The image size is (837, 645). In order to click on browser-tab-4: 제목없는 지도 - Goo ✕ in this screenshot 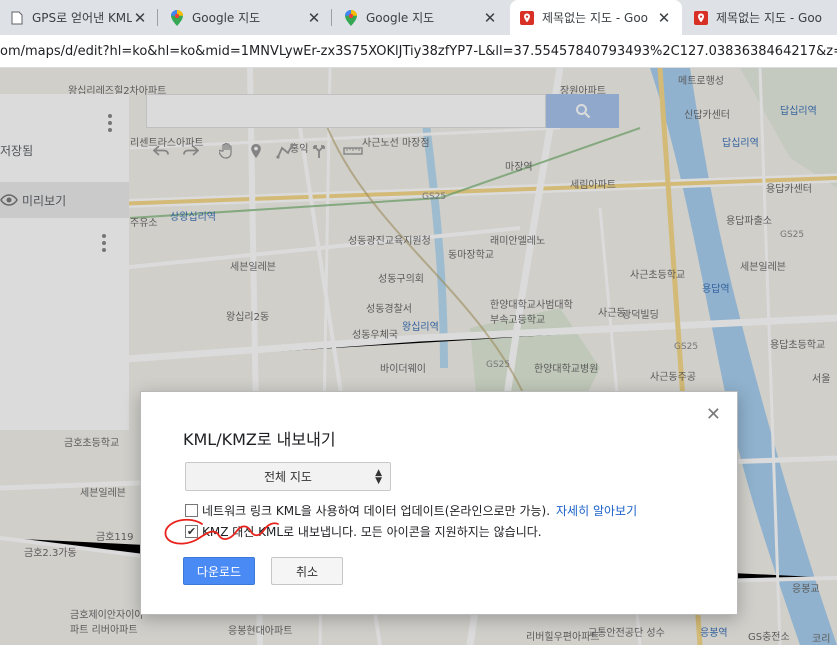, I will do `click(596, 17)`.